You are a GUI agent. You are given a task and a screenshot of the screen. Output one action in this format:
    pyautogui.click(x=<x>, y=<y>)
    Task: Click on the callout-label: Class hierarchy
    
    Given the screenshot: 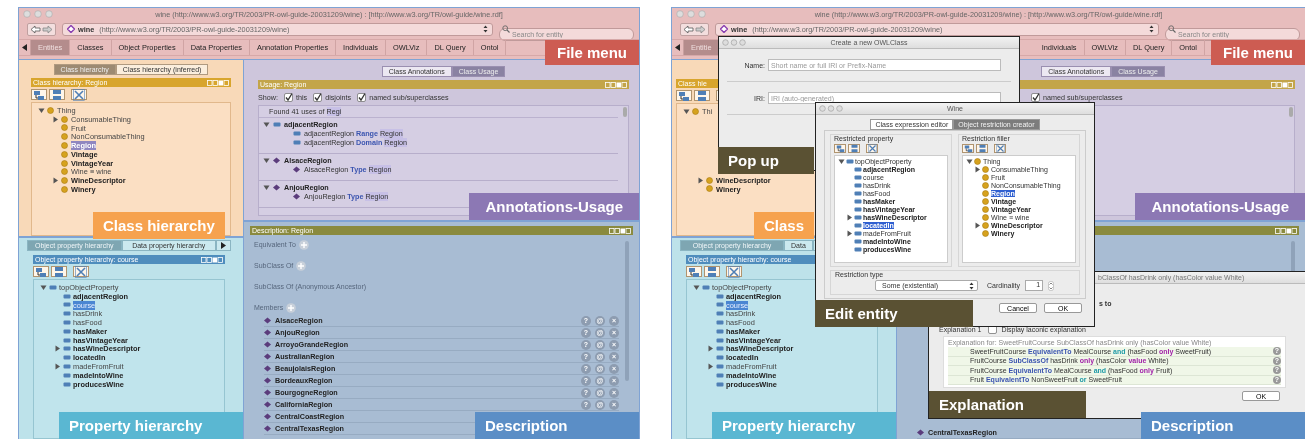 What is the action you would take?
    pyautogui.click(x=159, y=225)
    